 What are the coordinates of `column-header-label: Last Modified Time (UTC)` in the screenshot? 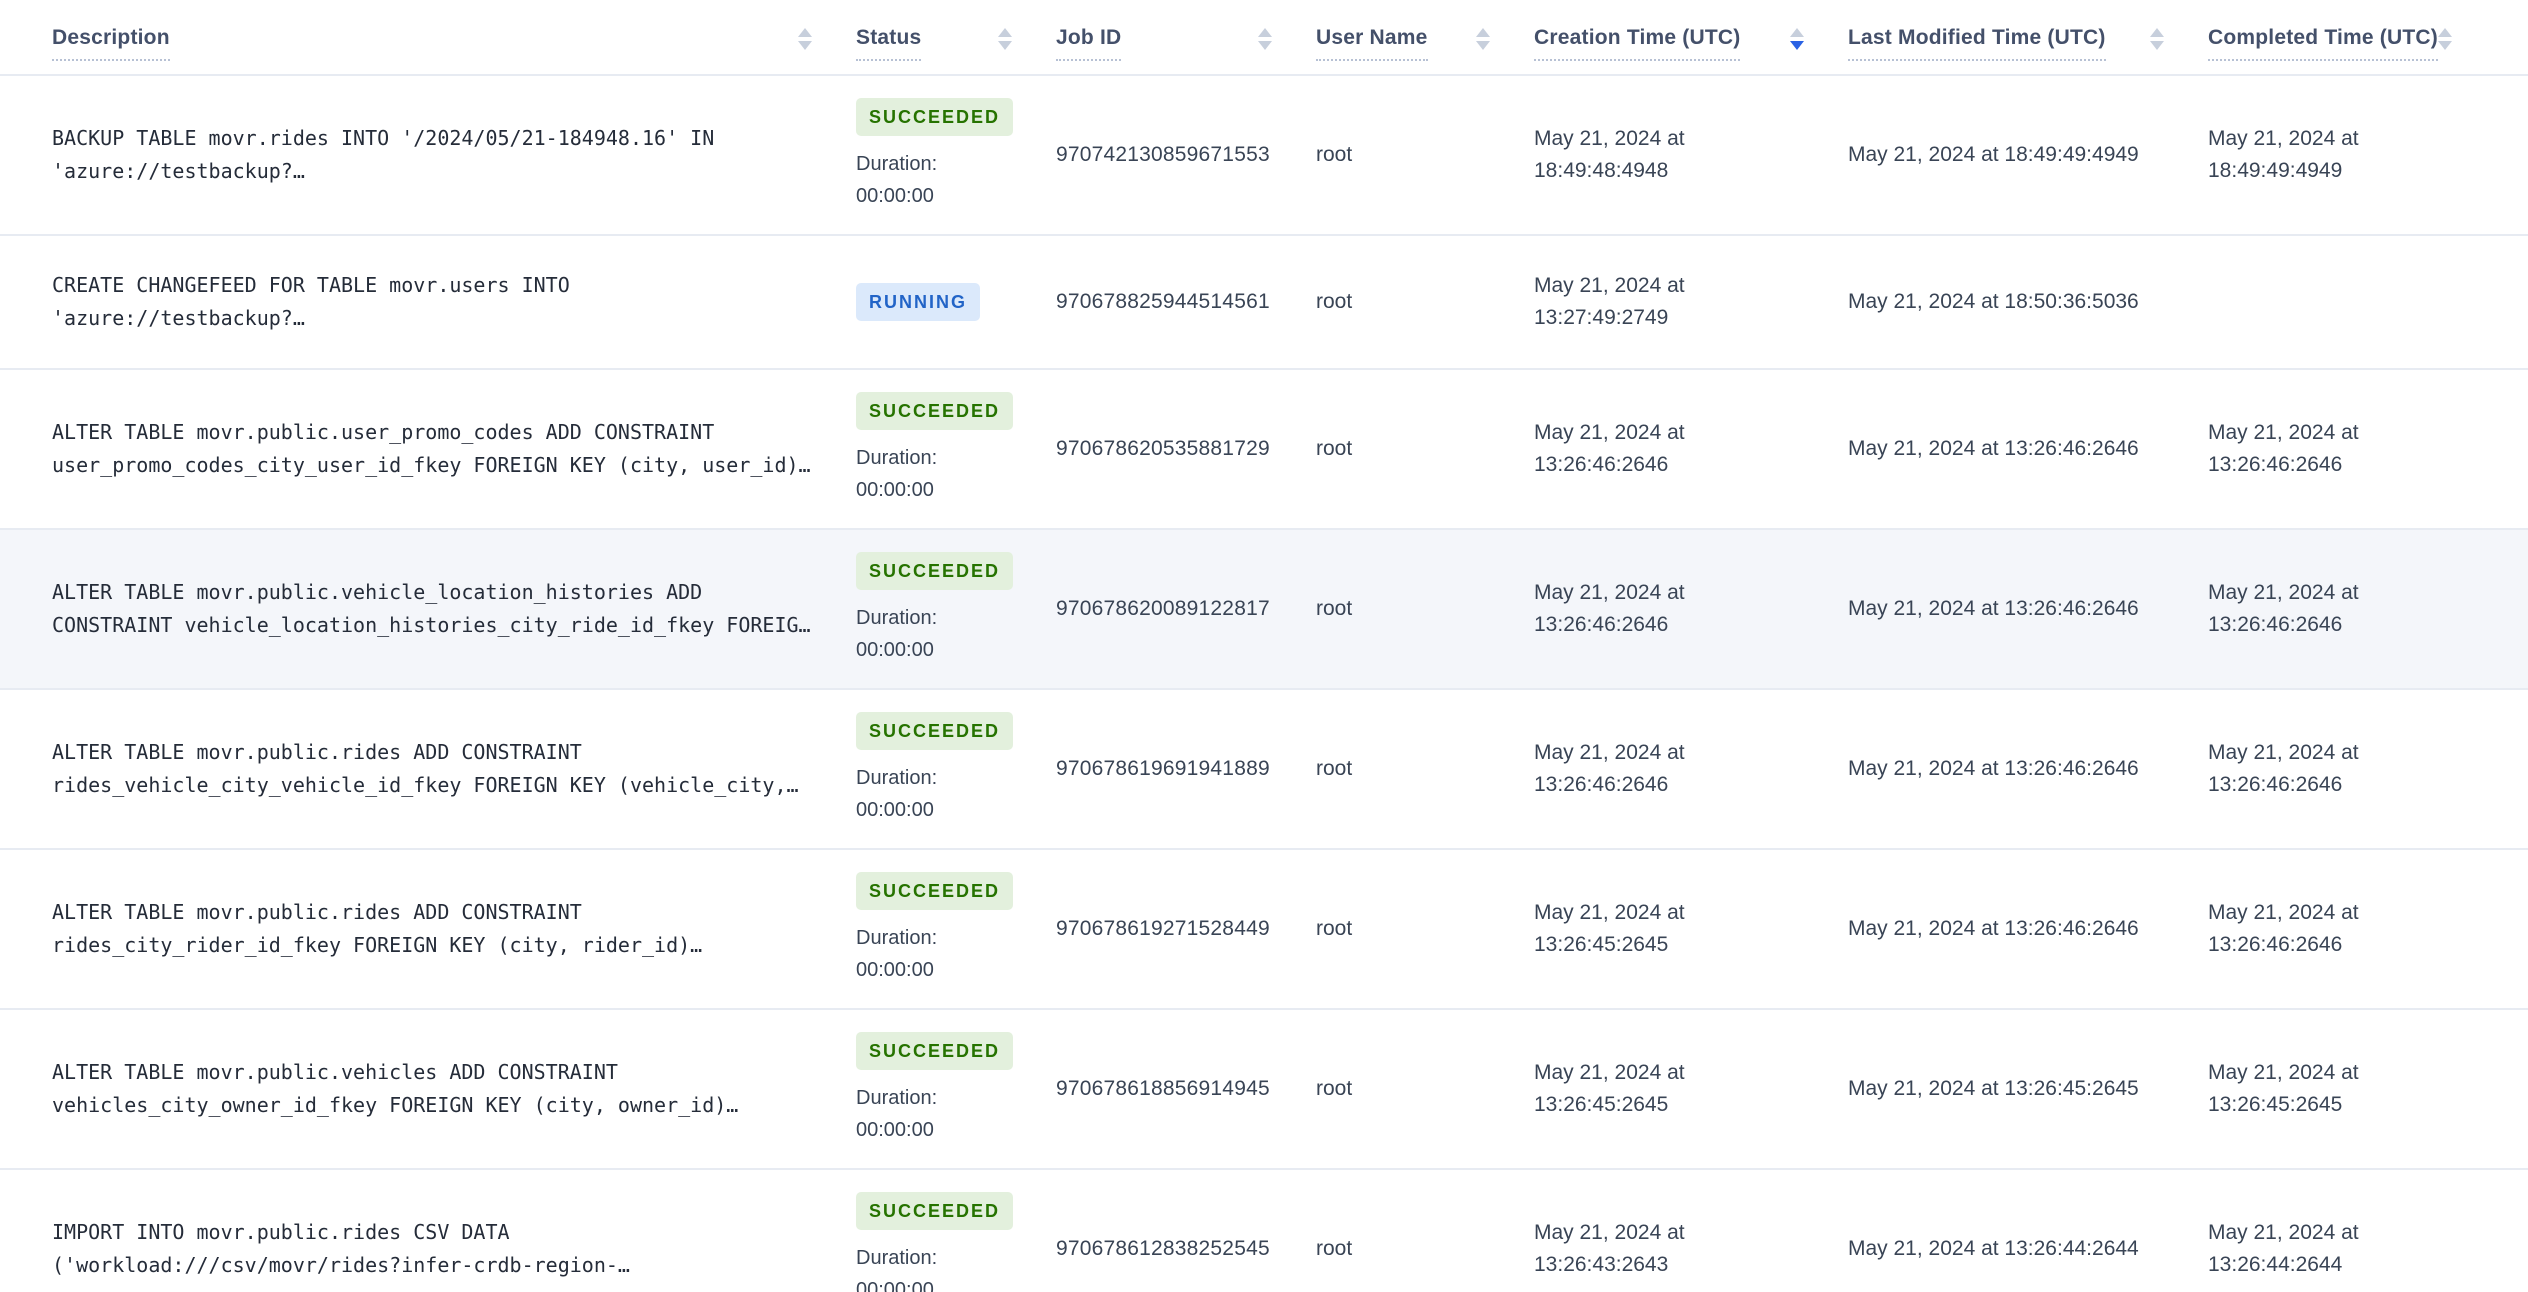 It's located at (1977, 43).